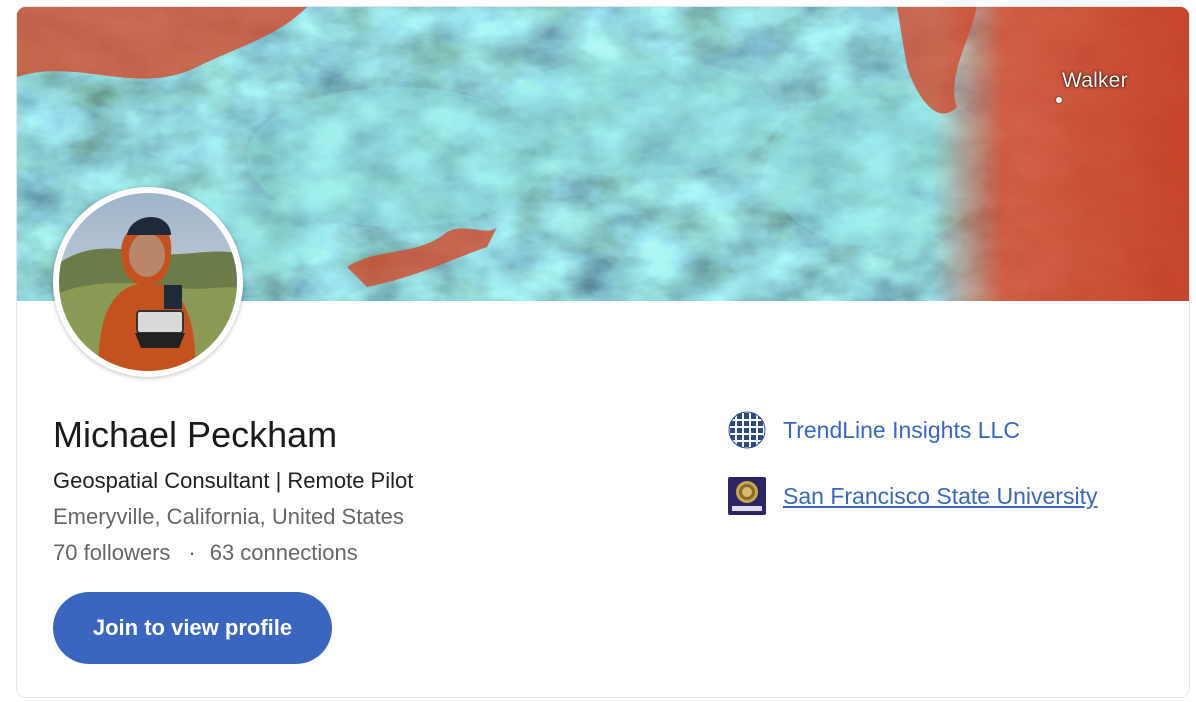 The height and width of the screenshot is (702, 1196). Describe the element at coordinates (1059, 100) in the screenshot. I see `map-place-marker-icon` at that location.